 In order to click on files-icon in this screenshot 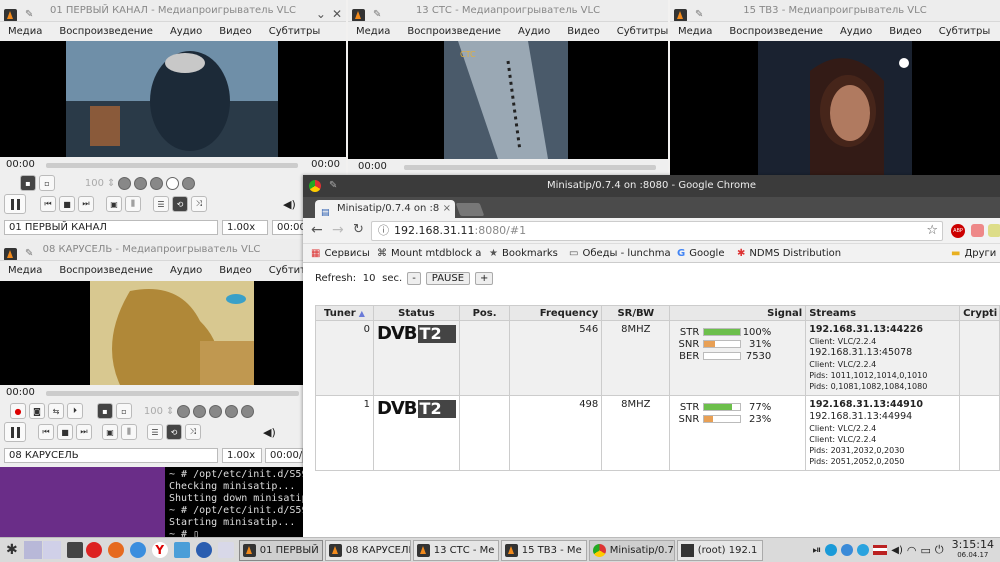, I will do `click(225, 550)`.